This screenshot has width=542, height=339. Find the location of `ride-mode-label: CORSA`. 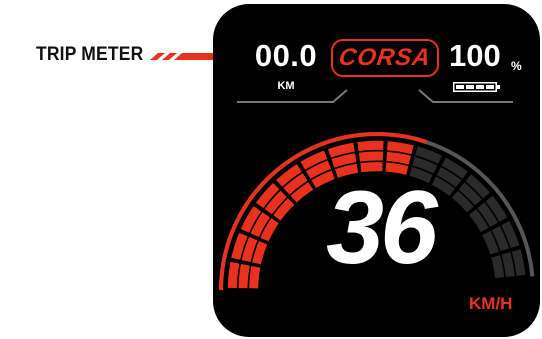

ride-mode-label: CORSA is located at coordinates (385, 57).